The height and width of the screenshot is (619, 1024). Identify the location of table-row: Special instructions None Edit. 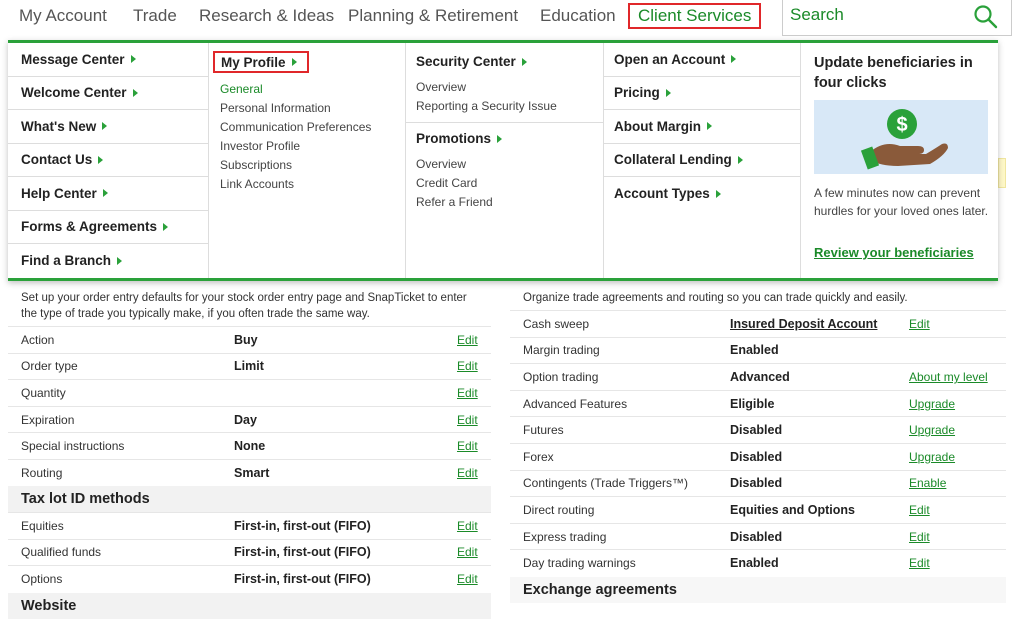
(249, 445).